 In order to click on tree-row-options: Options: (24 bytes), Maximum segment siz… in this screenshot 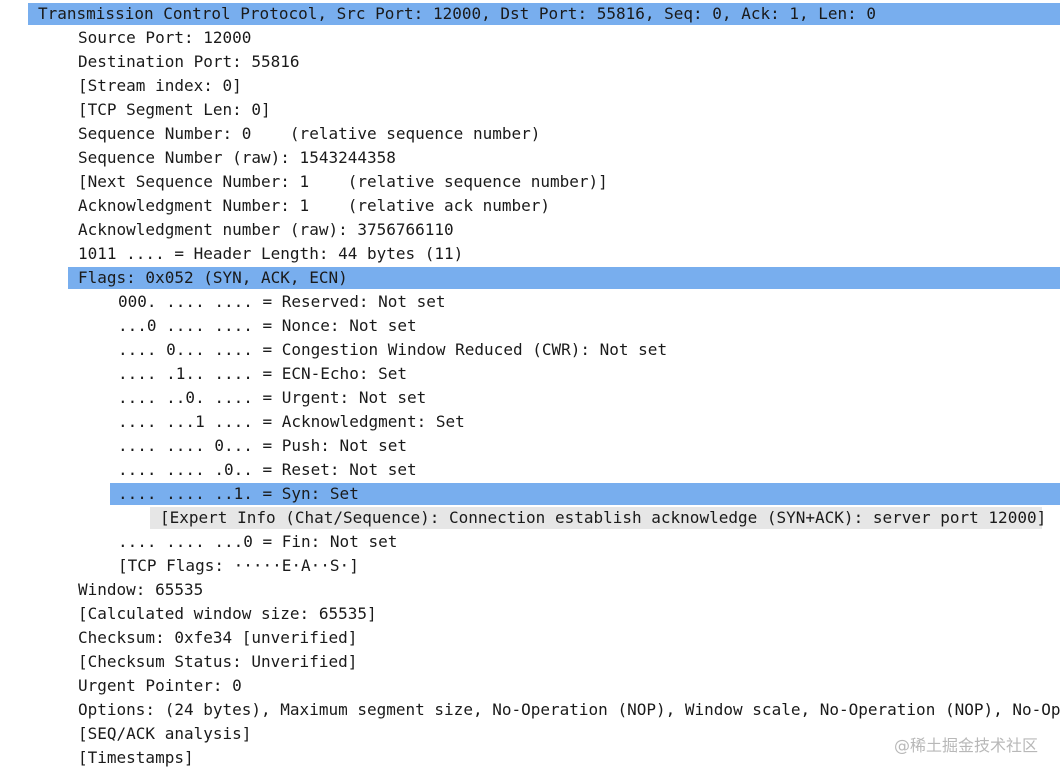, I will do `click(530, 710)`.